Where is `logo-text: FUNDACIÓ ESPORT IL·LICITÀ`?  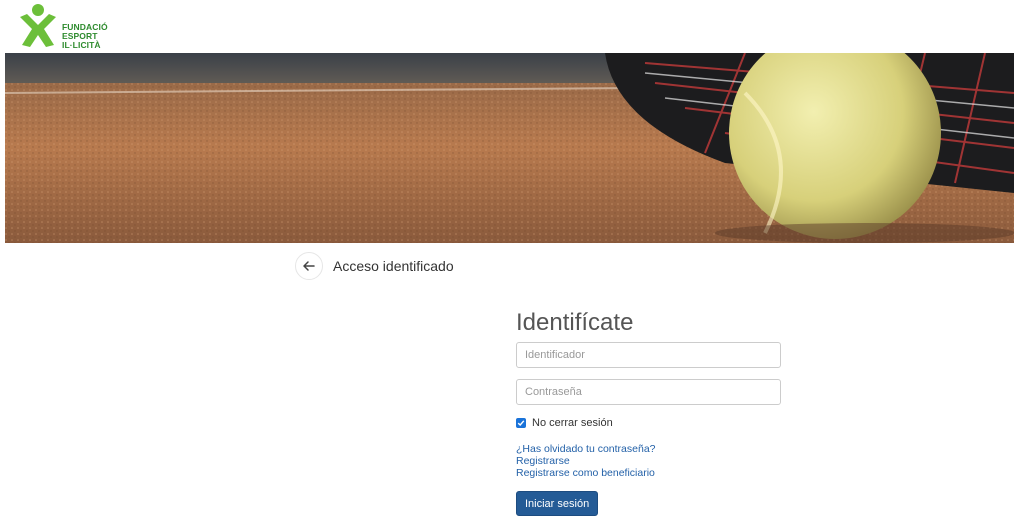 logo-text: FUNDACIÓ ESPORT IL·LICITÀ is located at coordinates (85, 36).